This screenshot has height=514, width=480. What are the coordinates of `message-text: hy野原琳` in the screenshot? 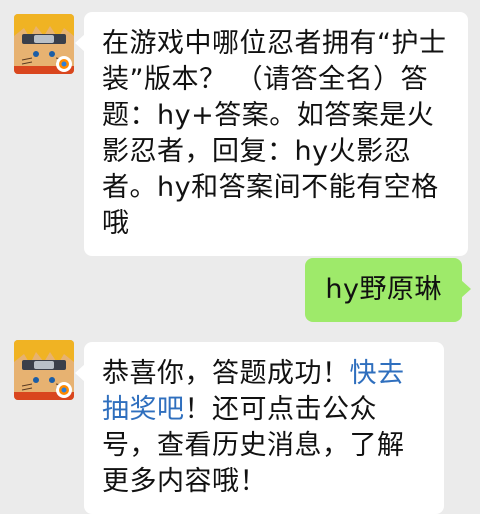 It's located at (383, 289).